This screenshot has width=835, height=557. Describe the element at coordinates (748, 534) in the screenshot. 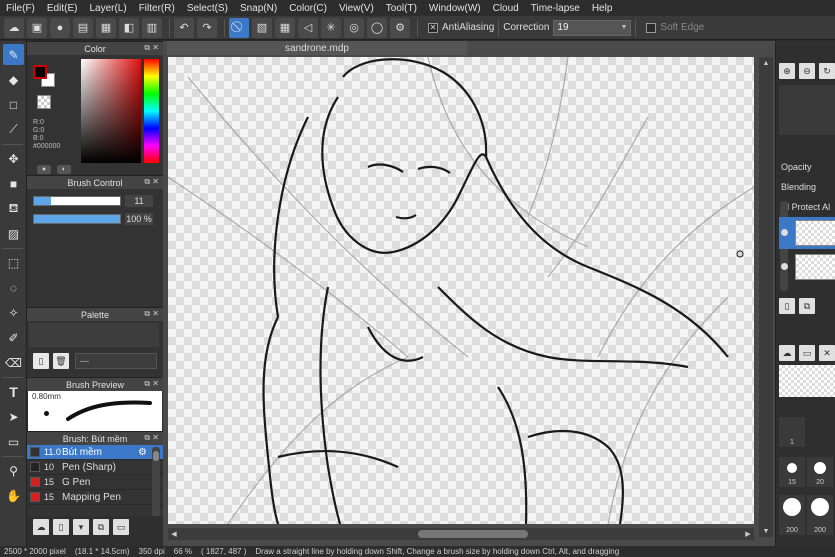

I see `scroll-right-icon: ▶` at that location.